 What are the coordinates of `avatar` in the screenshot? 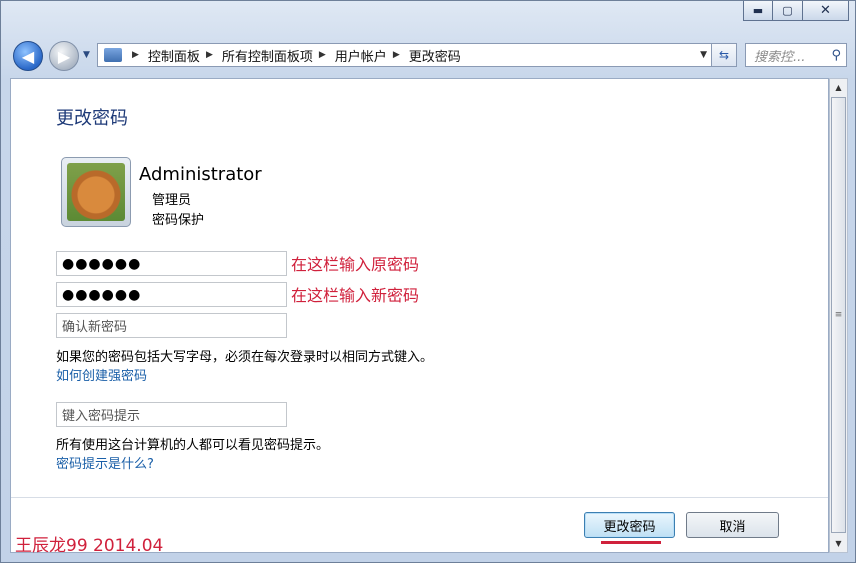 It's located at (96, 192).